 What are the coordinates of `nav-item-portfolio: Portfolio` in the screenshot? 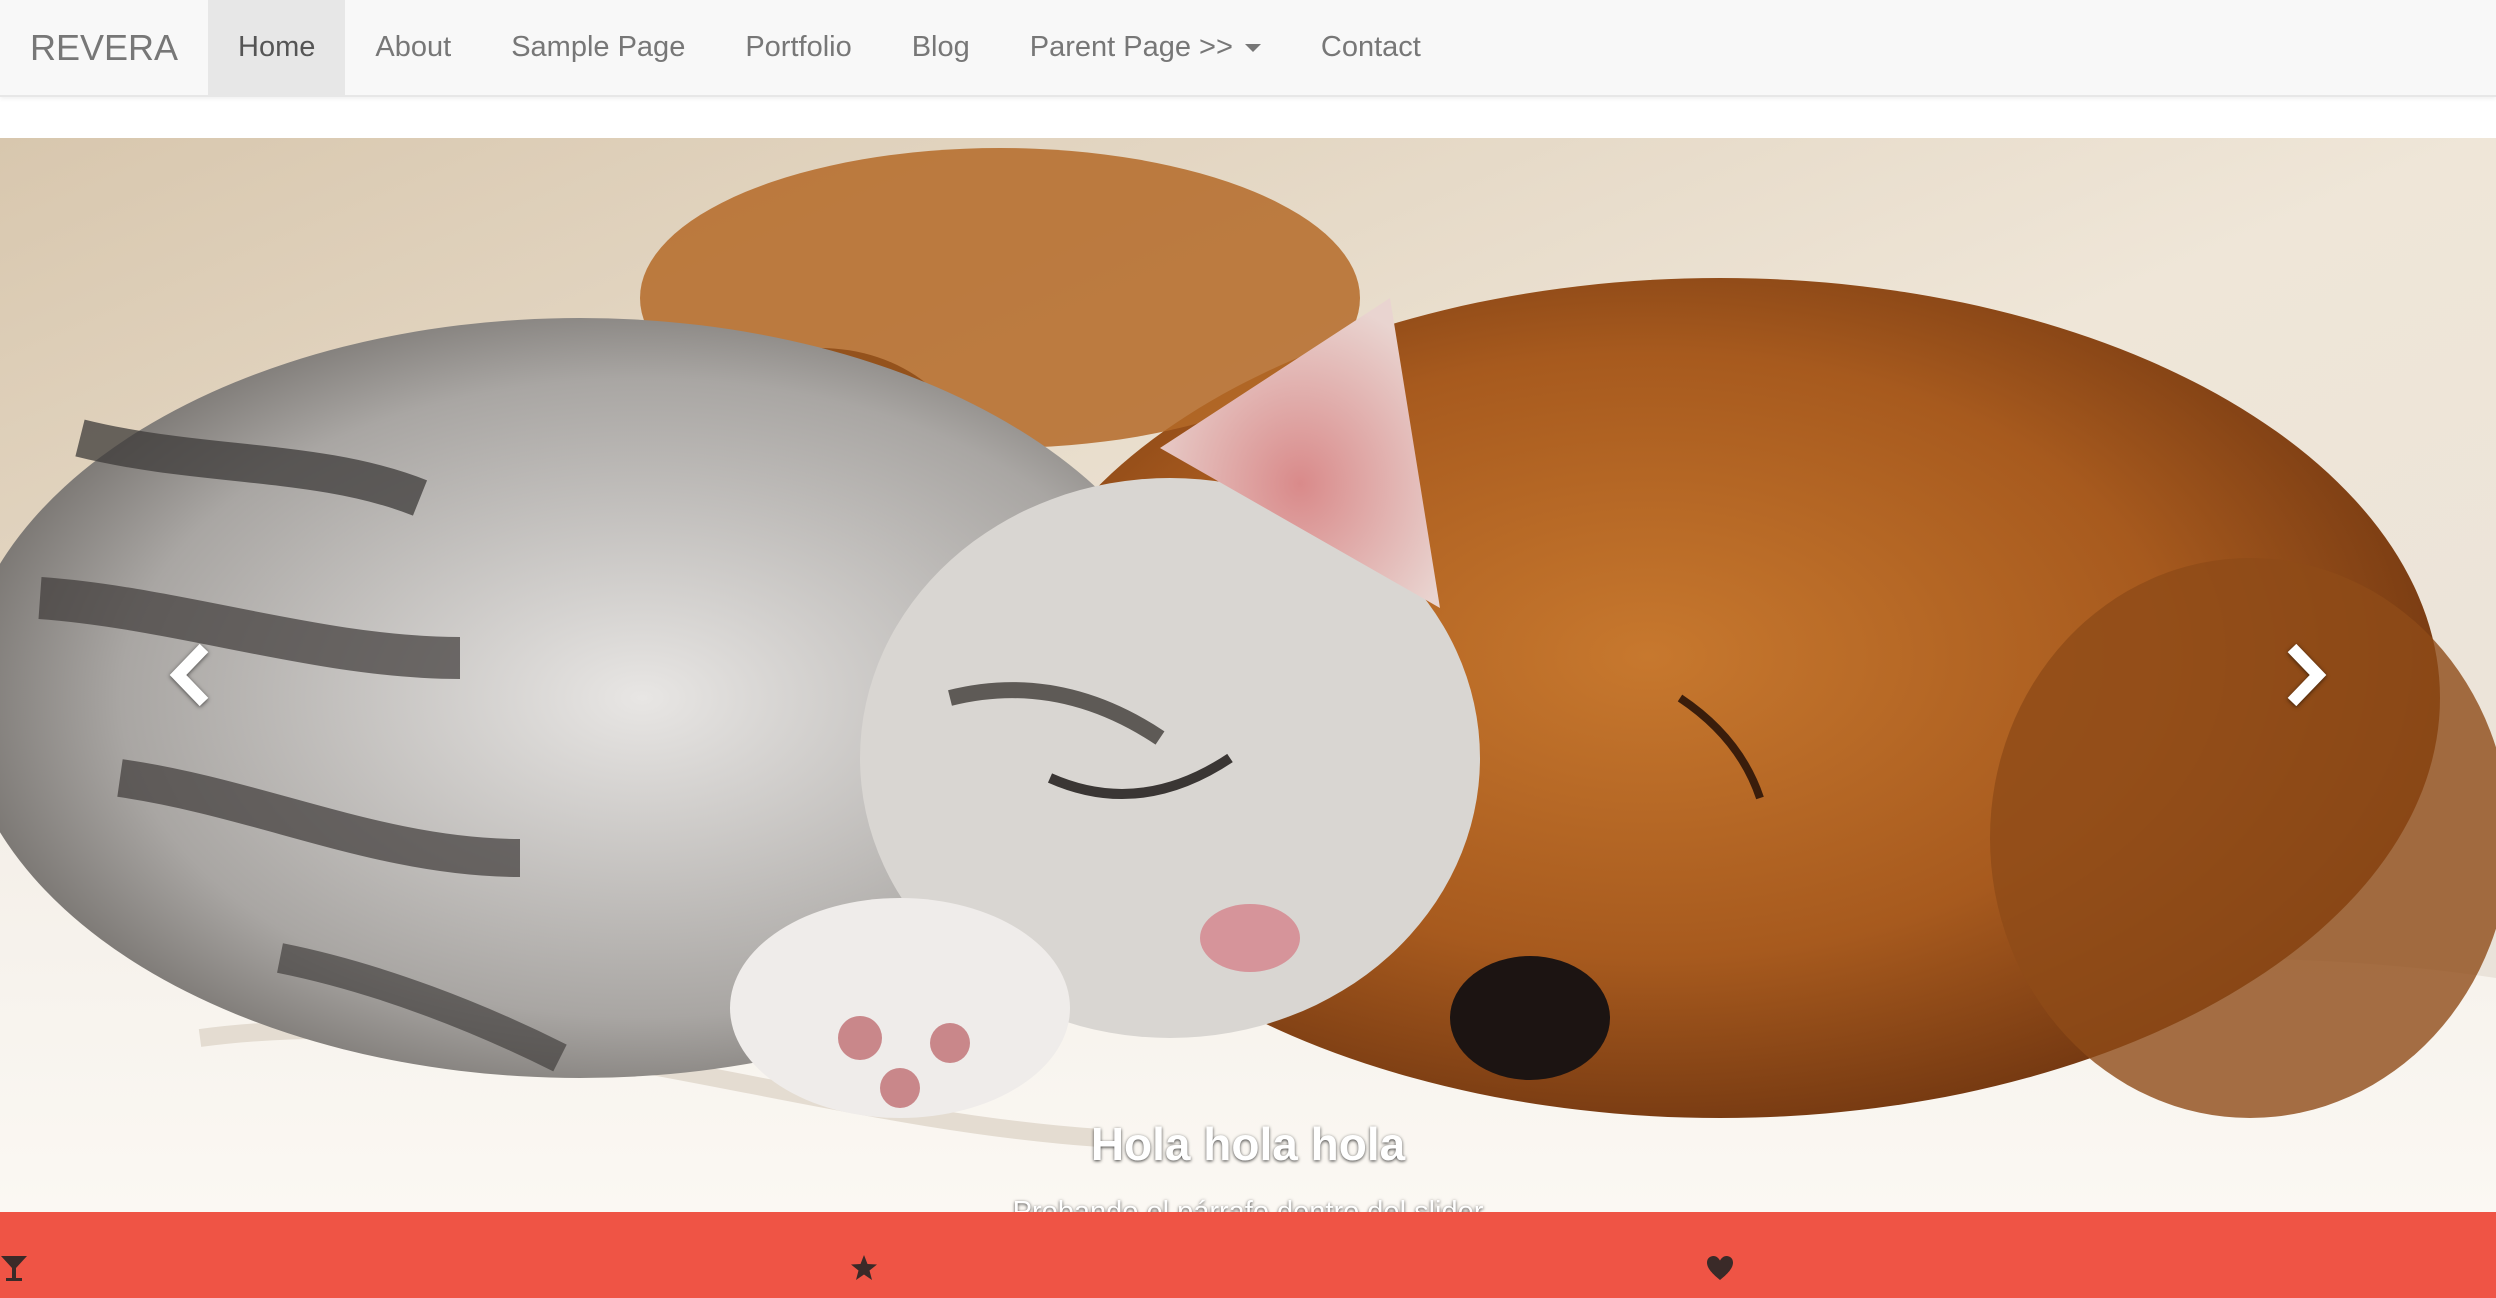 It's located at (798, 47).